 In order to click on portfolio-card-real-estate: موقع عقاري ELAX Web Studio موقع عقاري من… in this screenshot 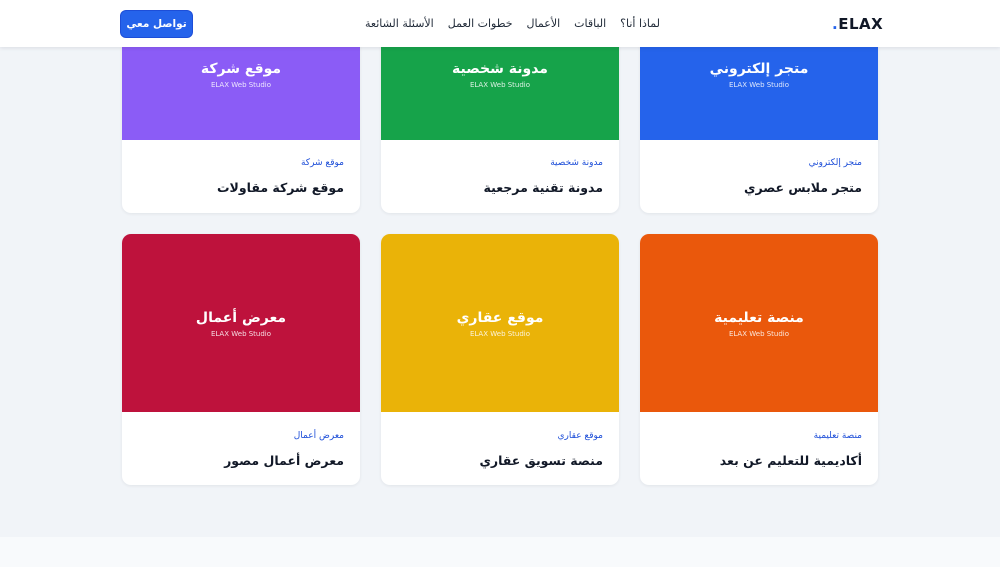, I will do `click(500, 359)`.